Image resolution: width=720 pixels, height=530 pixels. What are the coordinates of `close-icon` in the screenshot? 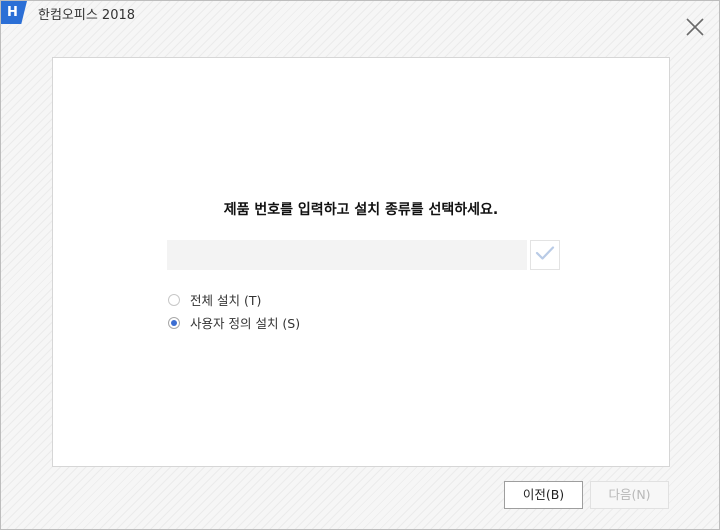 It's located at (695, 27).